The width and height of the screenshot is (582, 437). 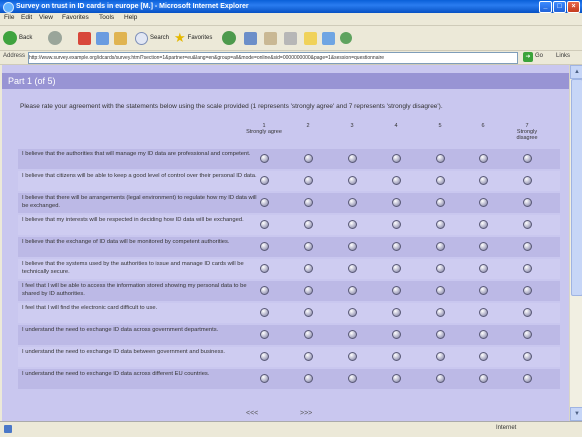 I want to click on back-button: Back, so click(x=17, y=38).